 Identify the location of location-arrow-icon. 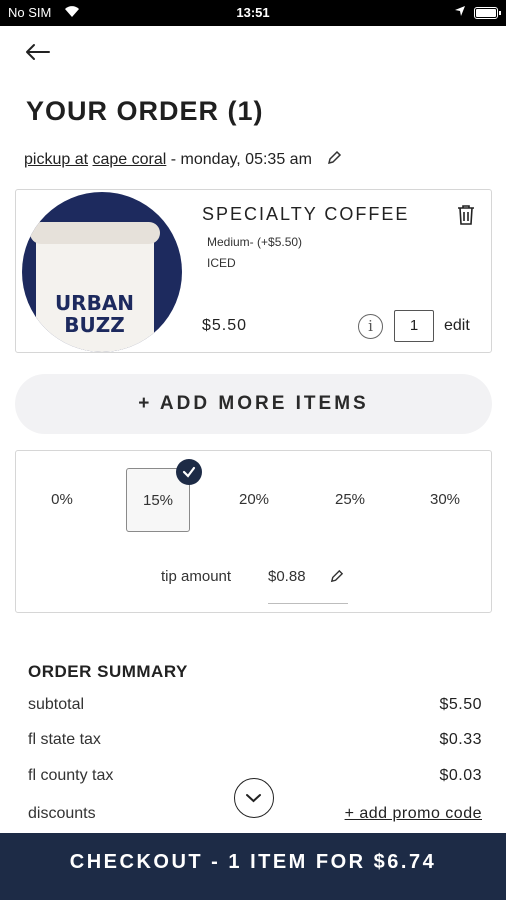
(460, 12).